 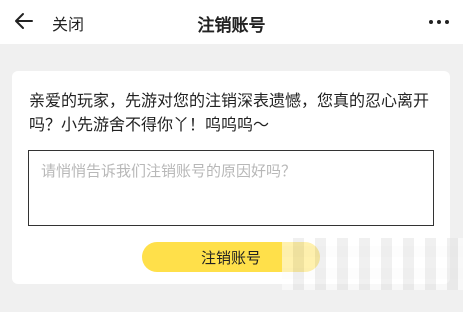 I want to click on top-nav-bar: 关闭 注销账号, so click(x=231, y=22).